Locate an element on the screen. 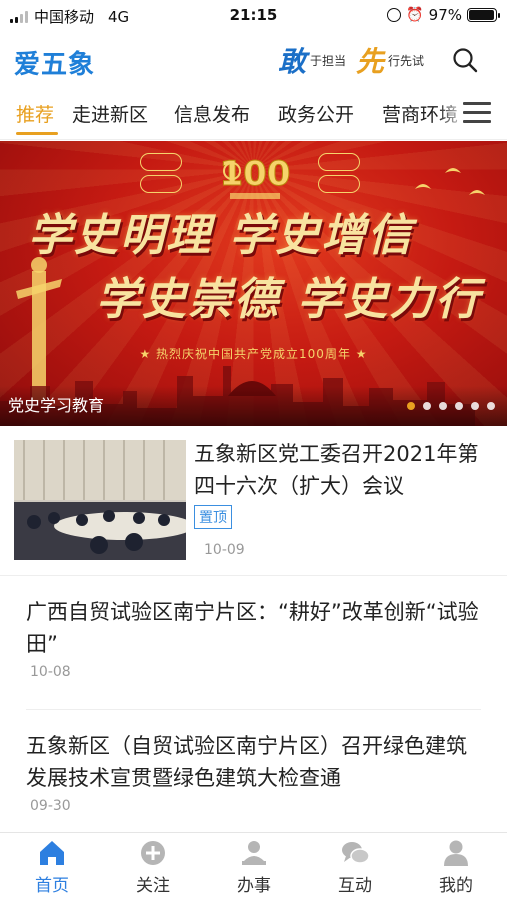 The height and width of the screenshot is (900, 507). battery-percent: 97% is located at coordinates (445, 15).